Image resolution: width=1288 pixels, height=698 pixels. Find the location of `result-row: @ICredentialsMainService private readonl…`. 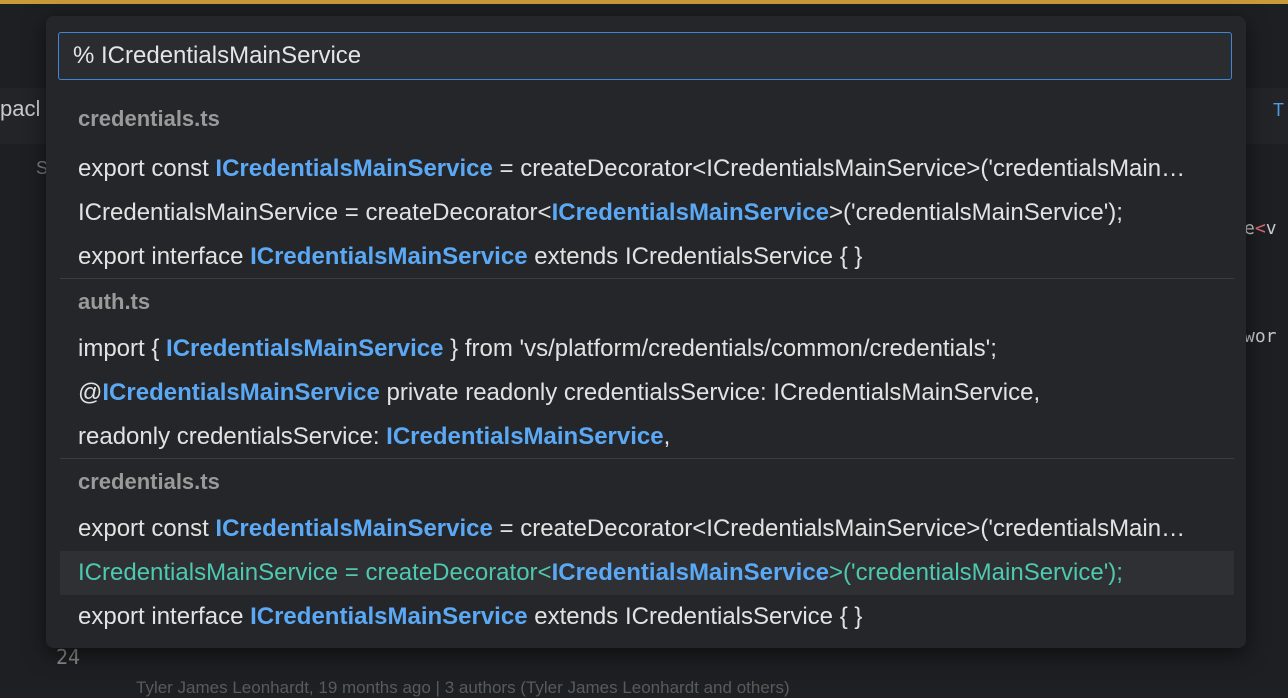

result-row: @ICredentialsMainService private readonl… is located at coordinates (647, 393).